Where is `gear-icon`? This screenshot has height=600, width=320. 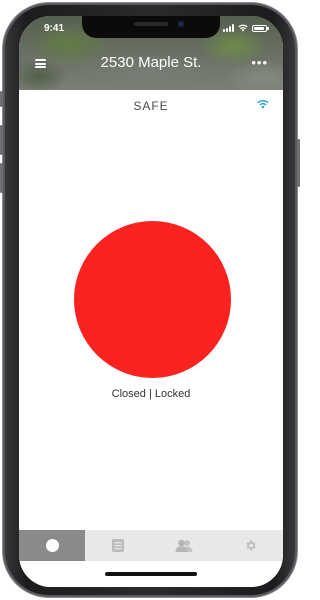 gear-icon is located at coordinates (250, 545).